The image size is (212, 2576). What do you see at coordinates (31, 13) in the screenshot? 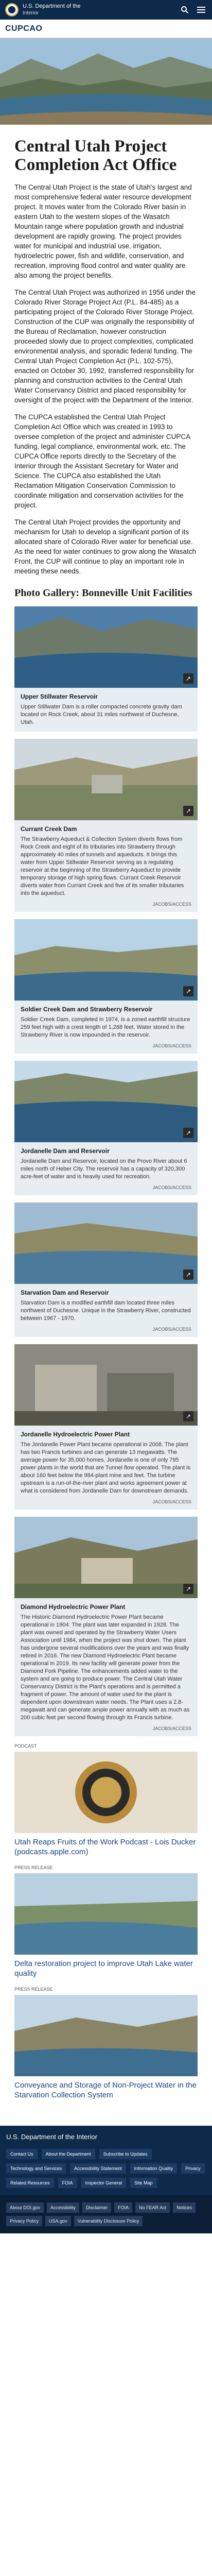
I see `org-name-line2: Interior` at bounding box center [31, 13].